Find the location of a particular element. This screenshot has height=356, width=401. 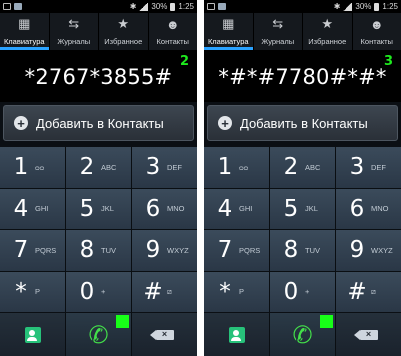

key-digit: 6 is located at coordinates (357, 208).